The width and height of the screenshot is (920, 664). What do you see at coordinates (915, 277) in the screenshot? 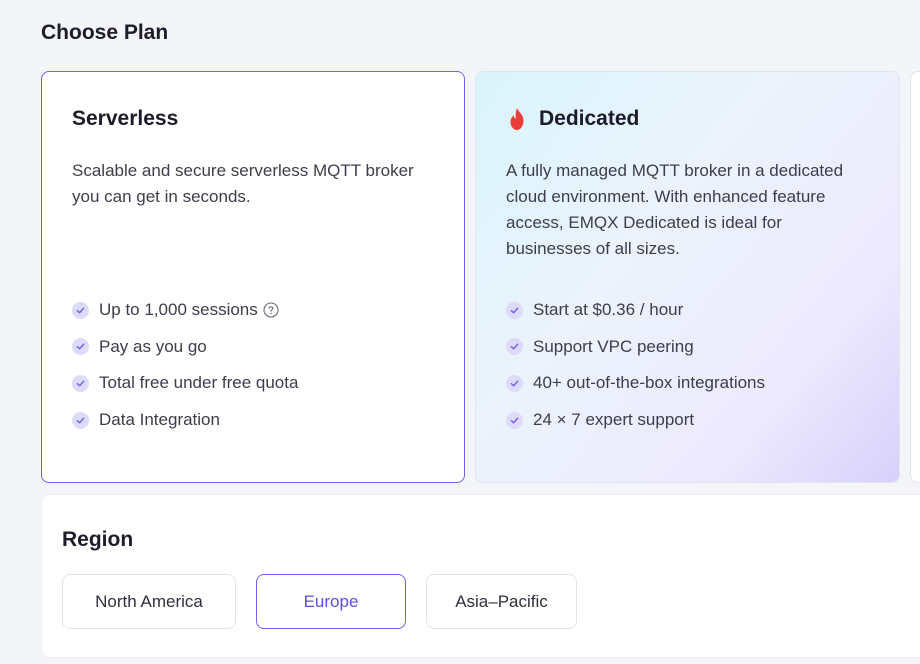
I see `plan-card-partial` at bounding box center [915, 277].